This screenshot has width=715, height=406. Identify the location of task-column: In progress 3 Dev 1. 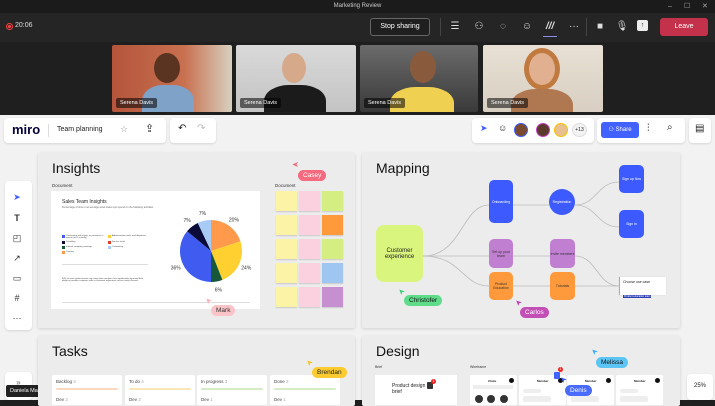
(232, 390).